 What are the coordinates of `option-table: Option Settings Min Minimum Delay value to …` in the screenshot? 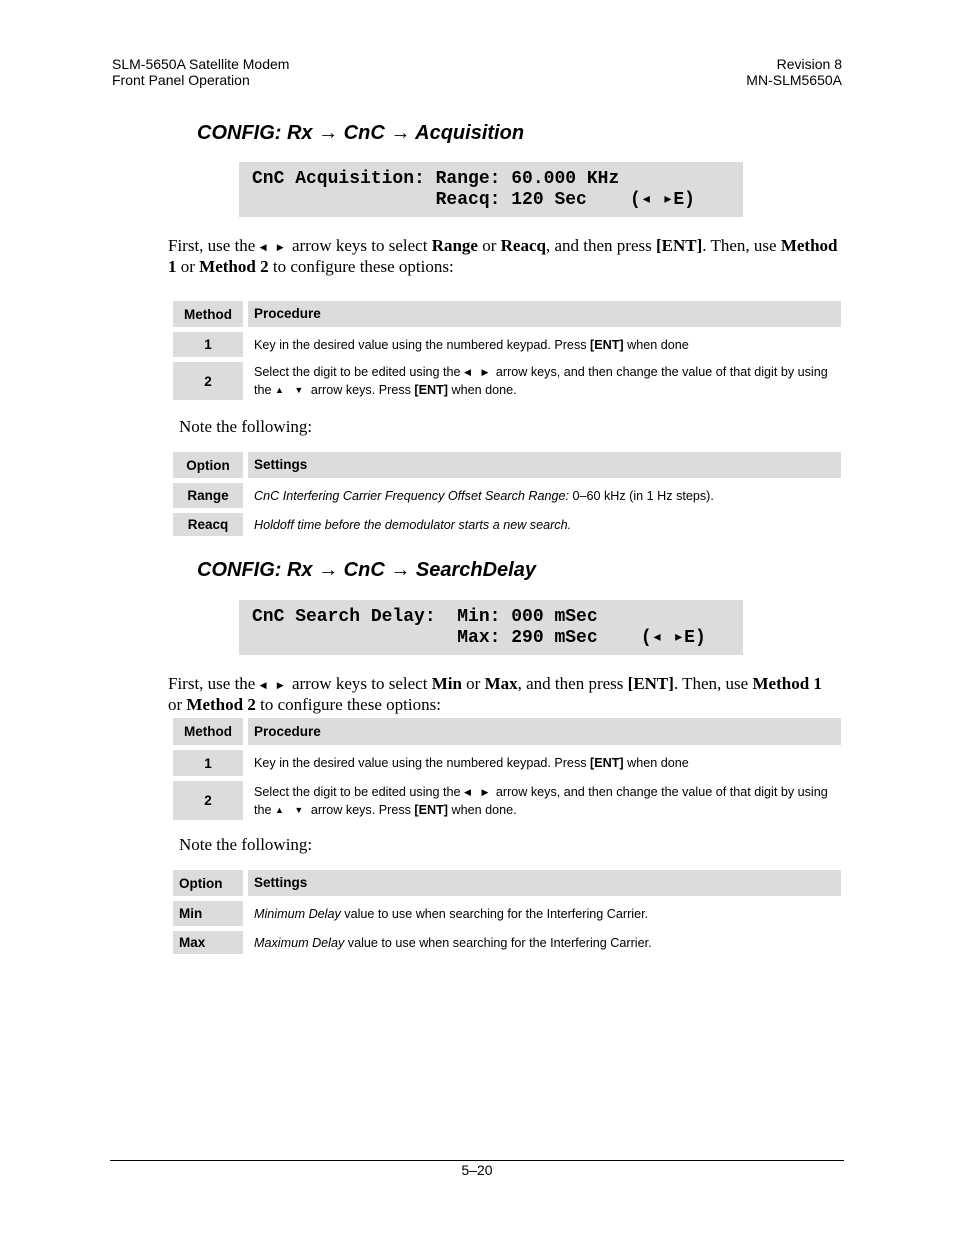 It's located at (507, 914).